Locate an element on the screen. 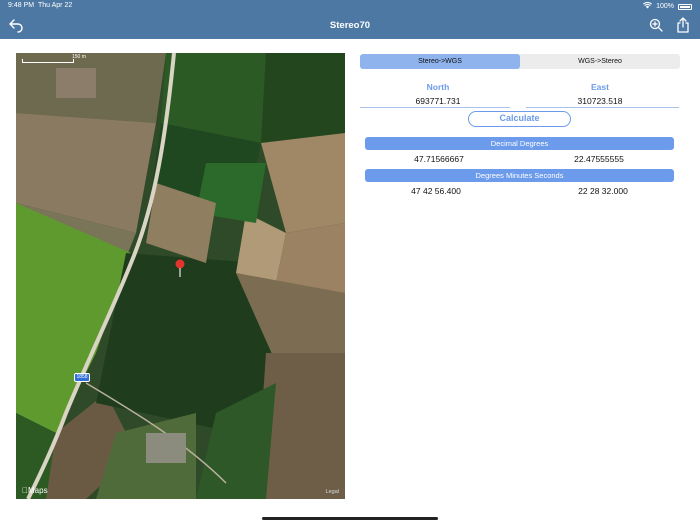 The image size is (700, 525). segment-wgs-to-stereo: WGS->Stereo is located at coordinates (600, 61).